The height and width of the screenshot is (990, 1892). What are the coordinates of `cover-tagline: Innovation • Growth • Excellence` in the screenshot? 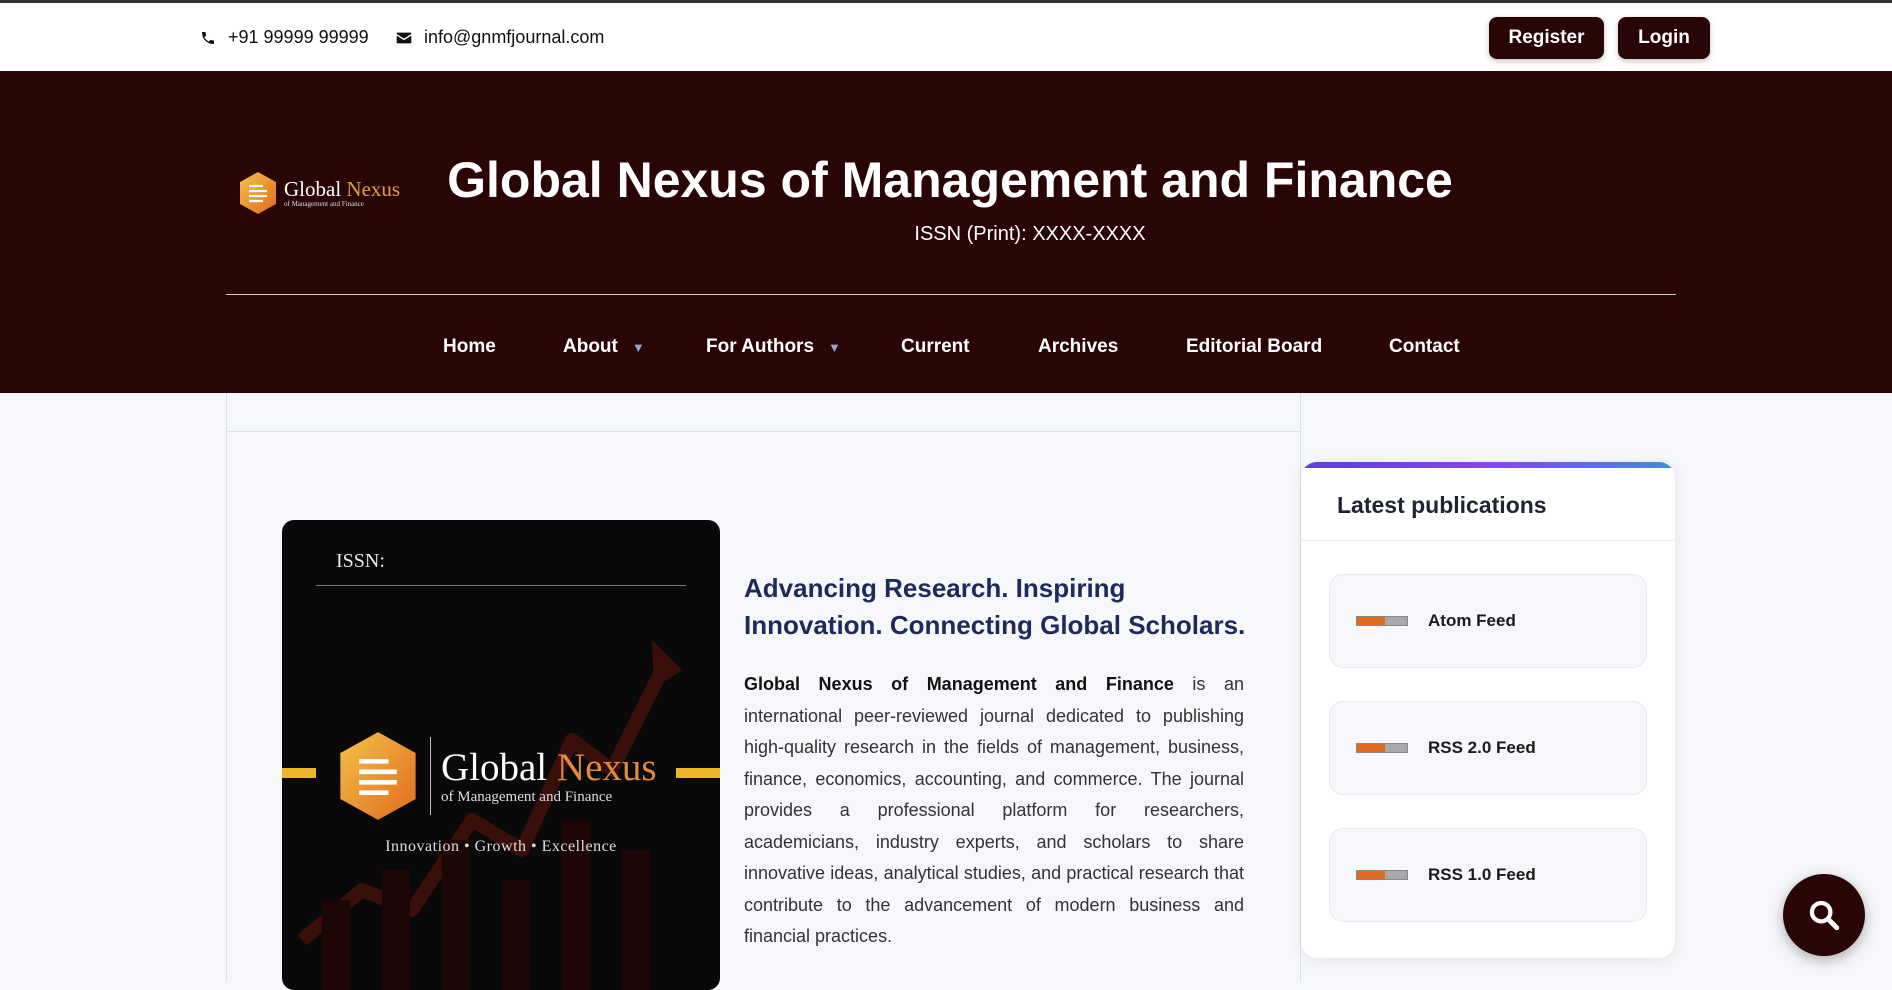 It's located at (501, 846).